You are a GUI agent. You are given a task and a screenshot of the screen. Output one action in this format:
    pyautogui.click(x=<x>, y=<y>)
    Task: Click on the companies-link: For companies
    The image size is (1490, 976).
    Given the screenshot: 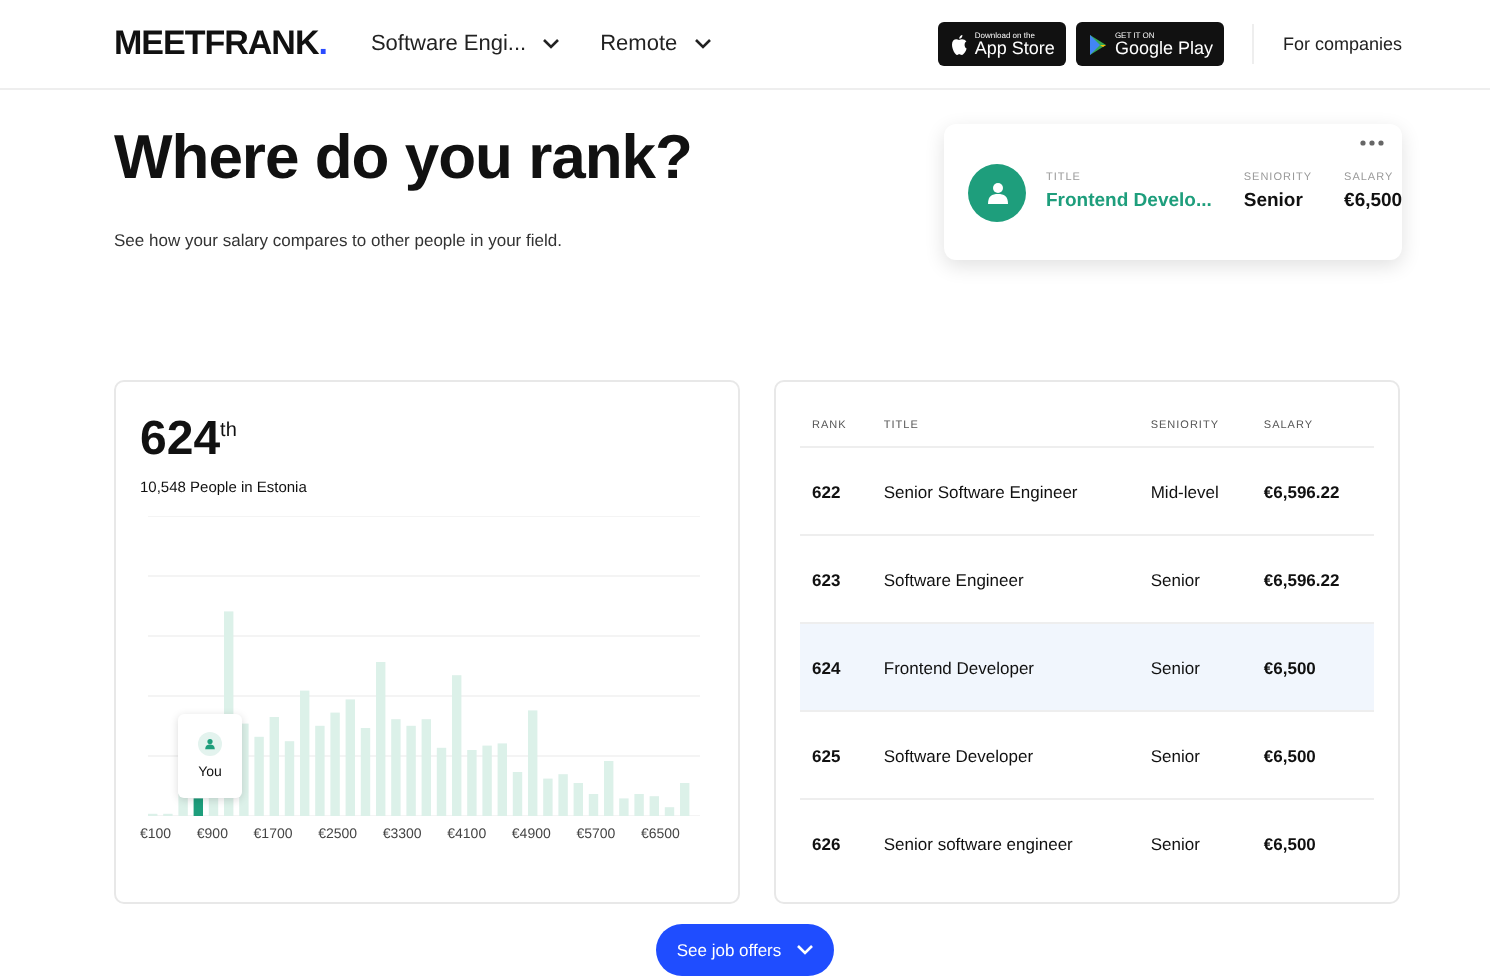 What is the action you would take?
    pyautogui.click(x=1342, y=44)
    